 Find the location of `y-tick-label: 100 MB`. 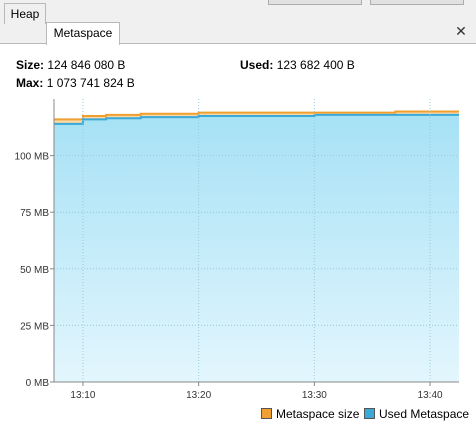

y-tick-label: 100 MB is located at coordinates (32, 157).